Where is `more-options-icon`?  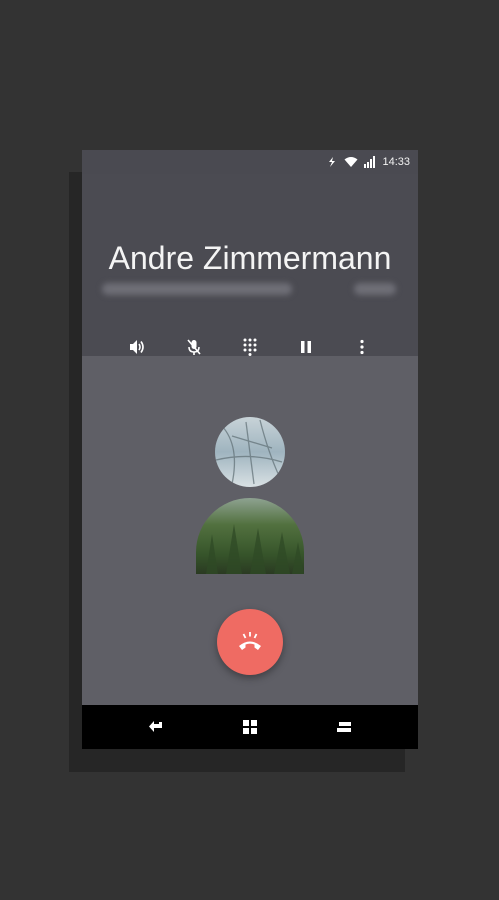 more-options-icon is located at coordinates (362, 347).